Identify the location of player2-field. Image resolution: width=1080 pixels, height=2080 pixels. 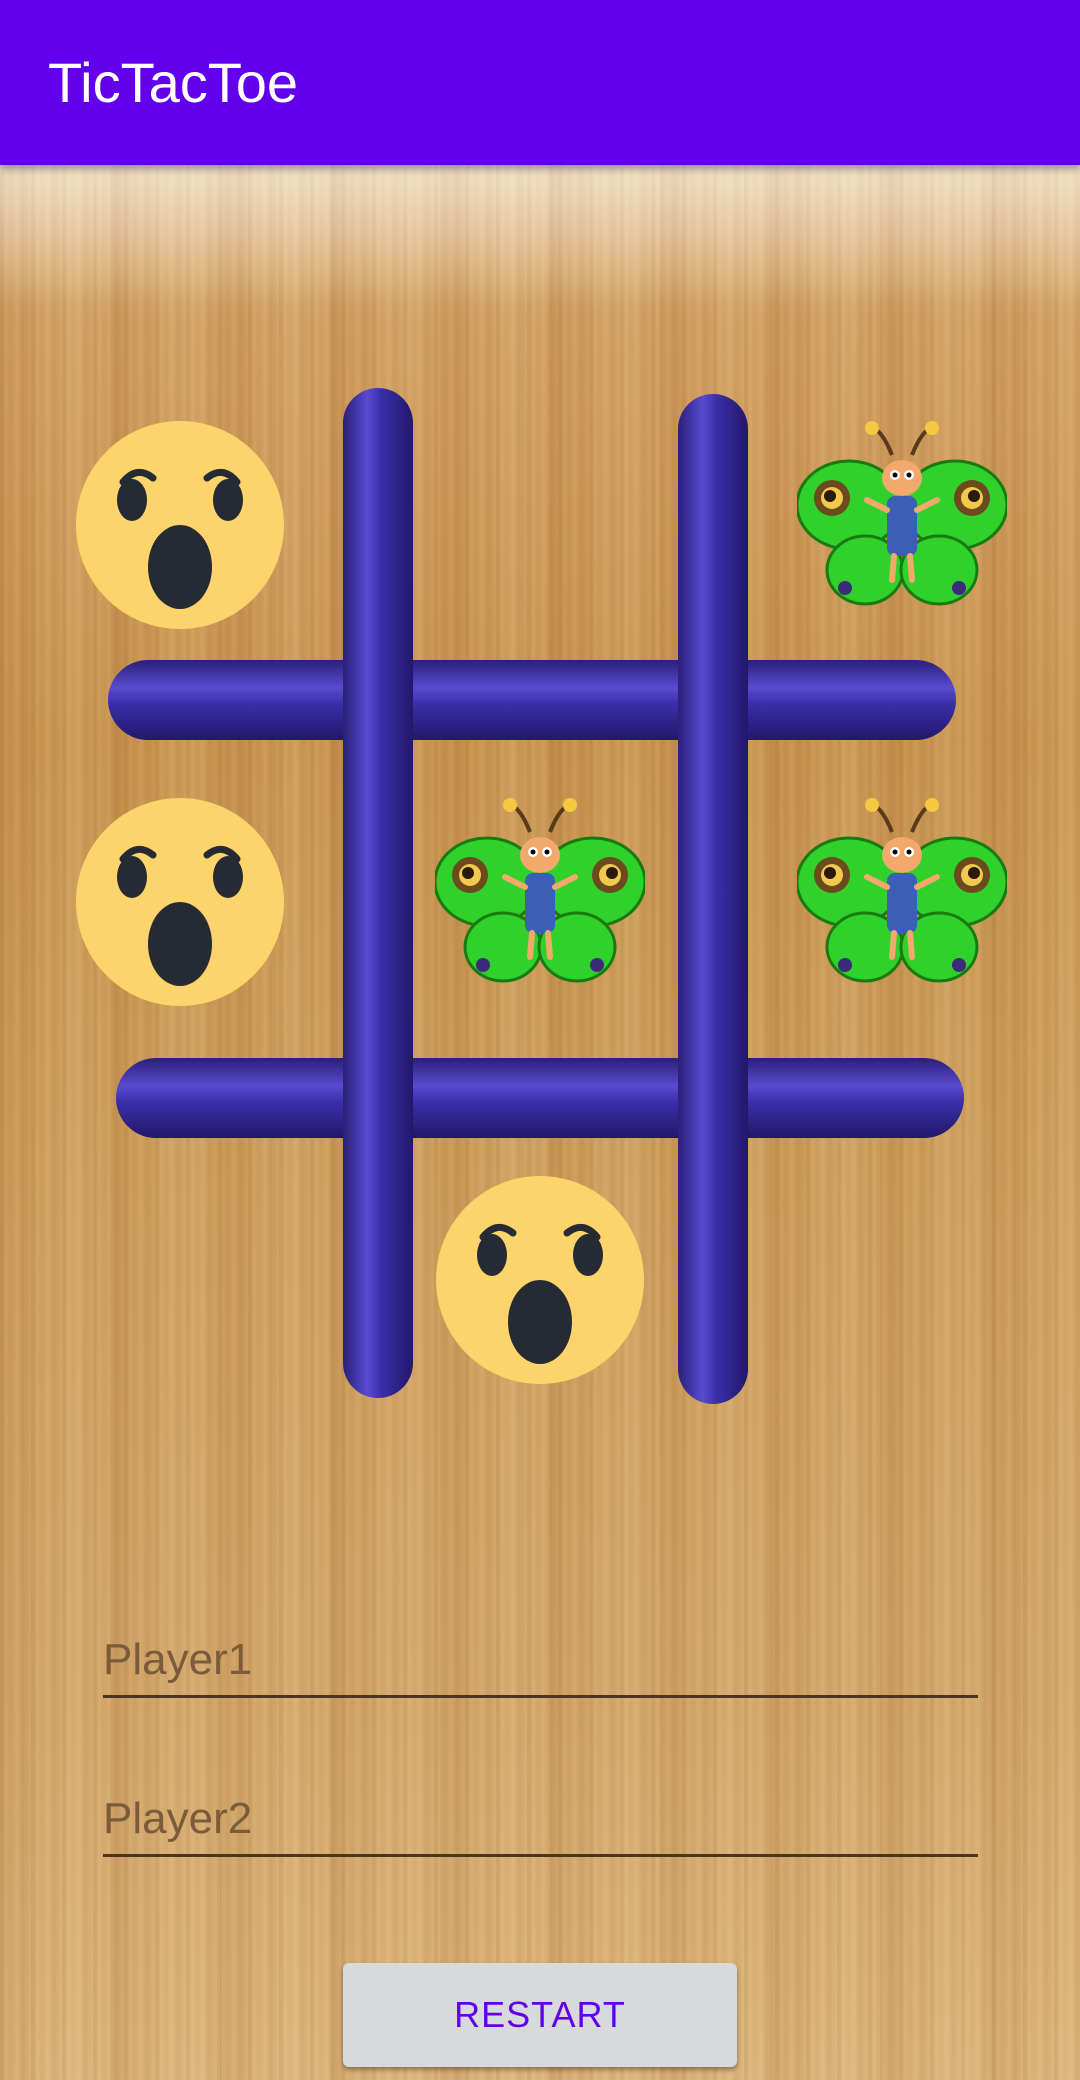
(540, 1820).